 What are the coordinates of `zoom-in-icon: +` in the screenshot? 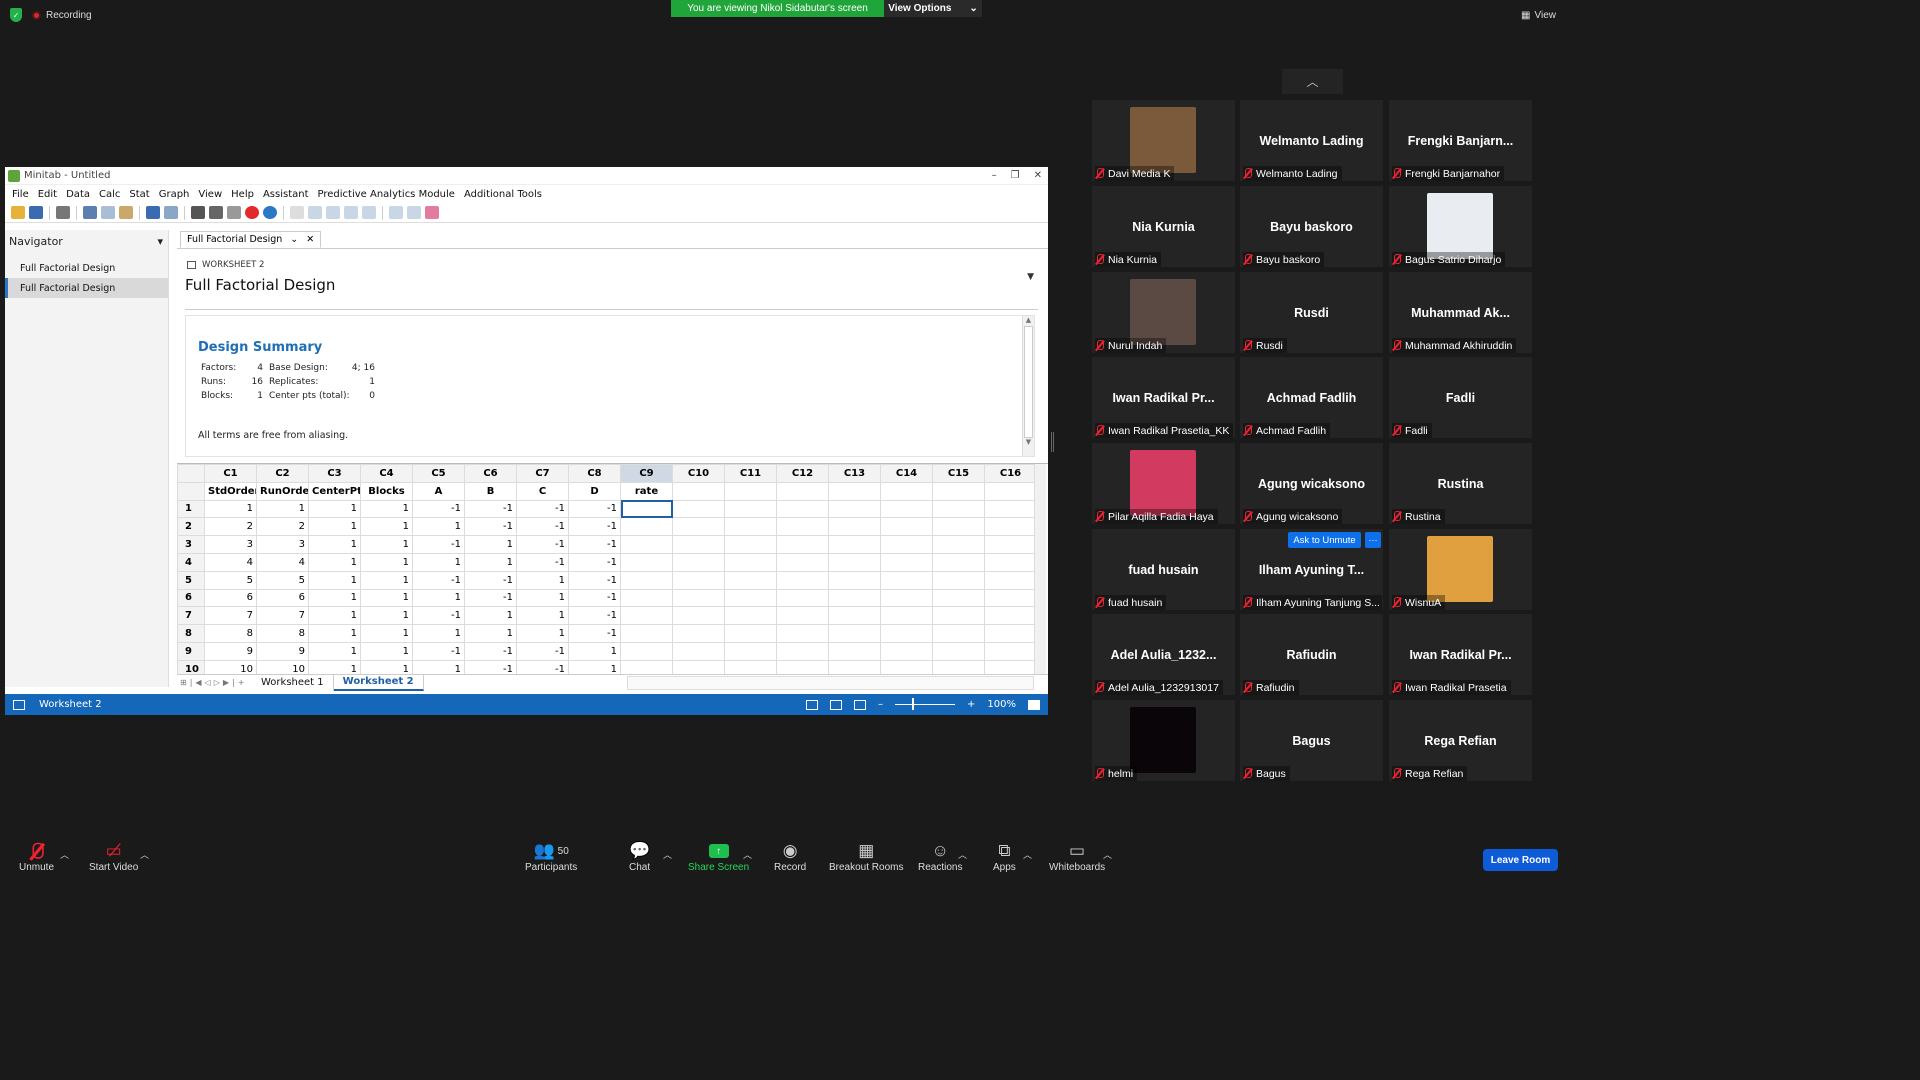 It's located at (971, 704).